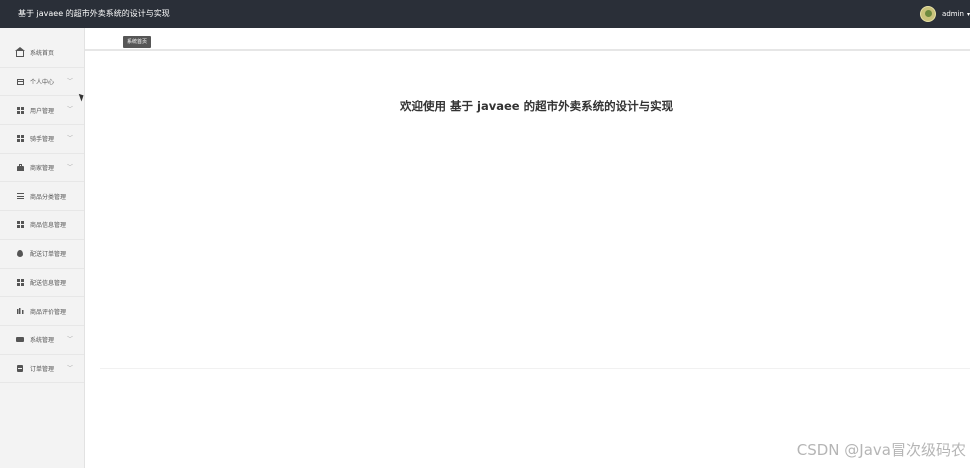  What do you see at coordinates (535, 368) in the screenshot?
I see `divider` at bounding box center [535, 368].